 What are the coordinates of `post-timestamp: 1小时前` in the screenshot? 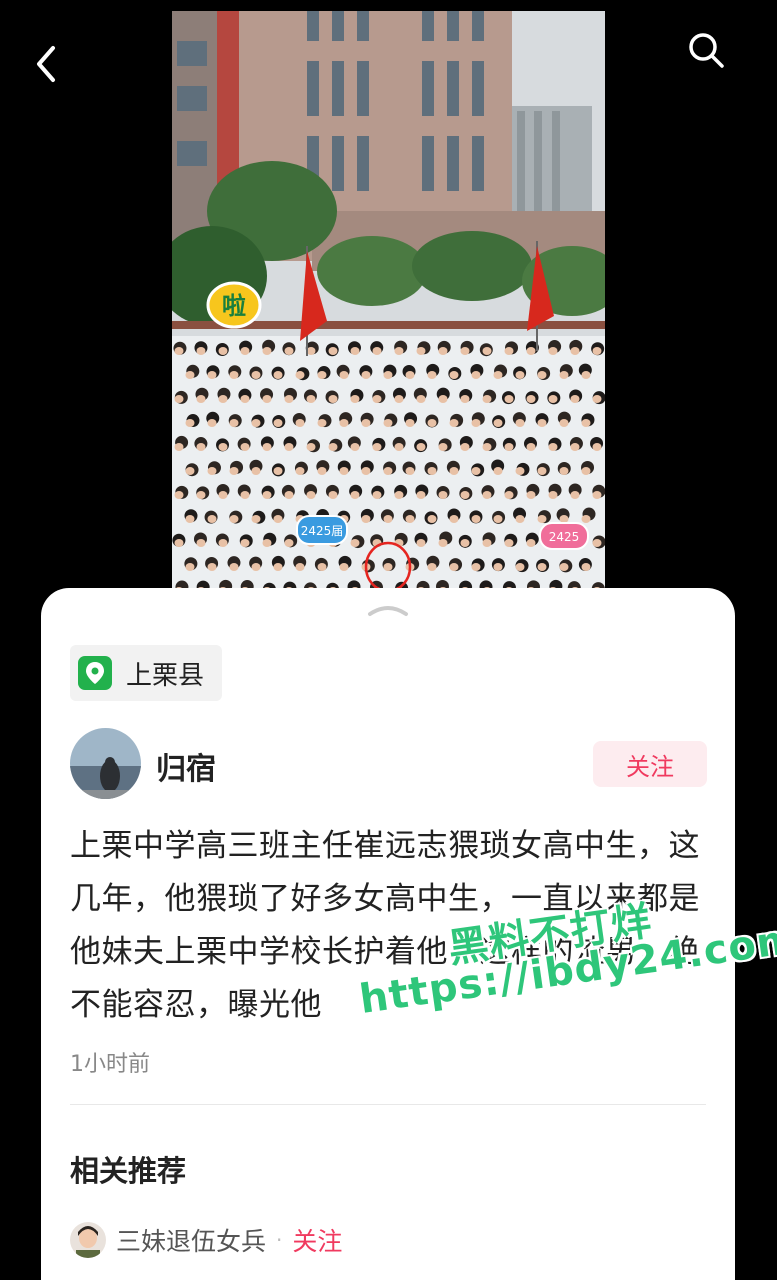 It's located at (110, 1064).